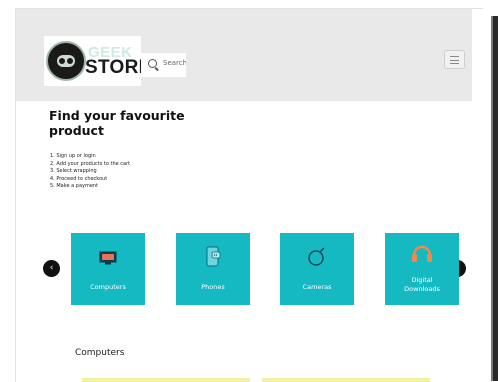 The width and height of the screenshot is (498, 382). What do you see at coordinates (117, 123) in the screenshot?
I see `page-title: Find your favourite product` at bounding box center [117, 123].